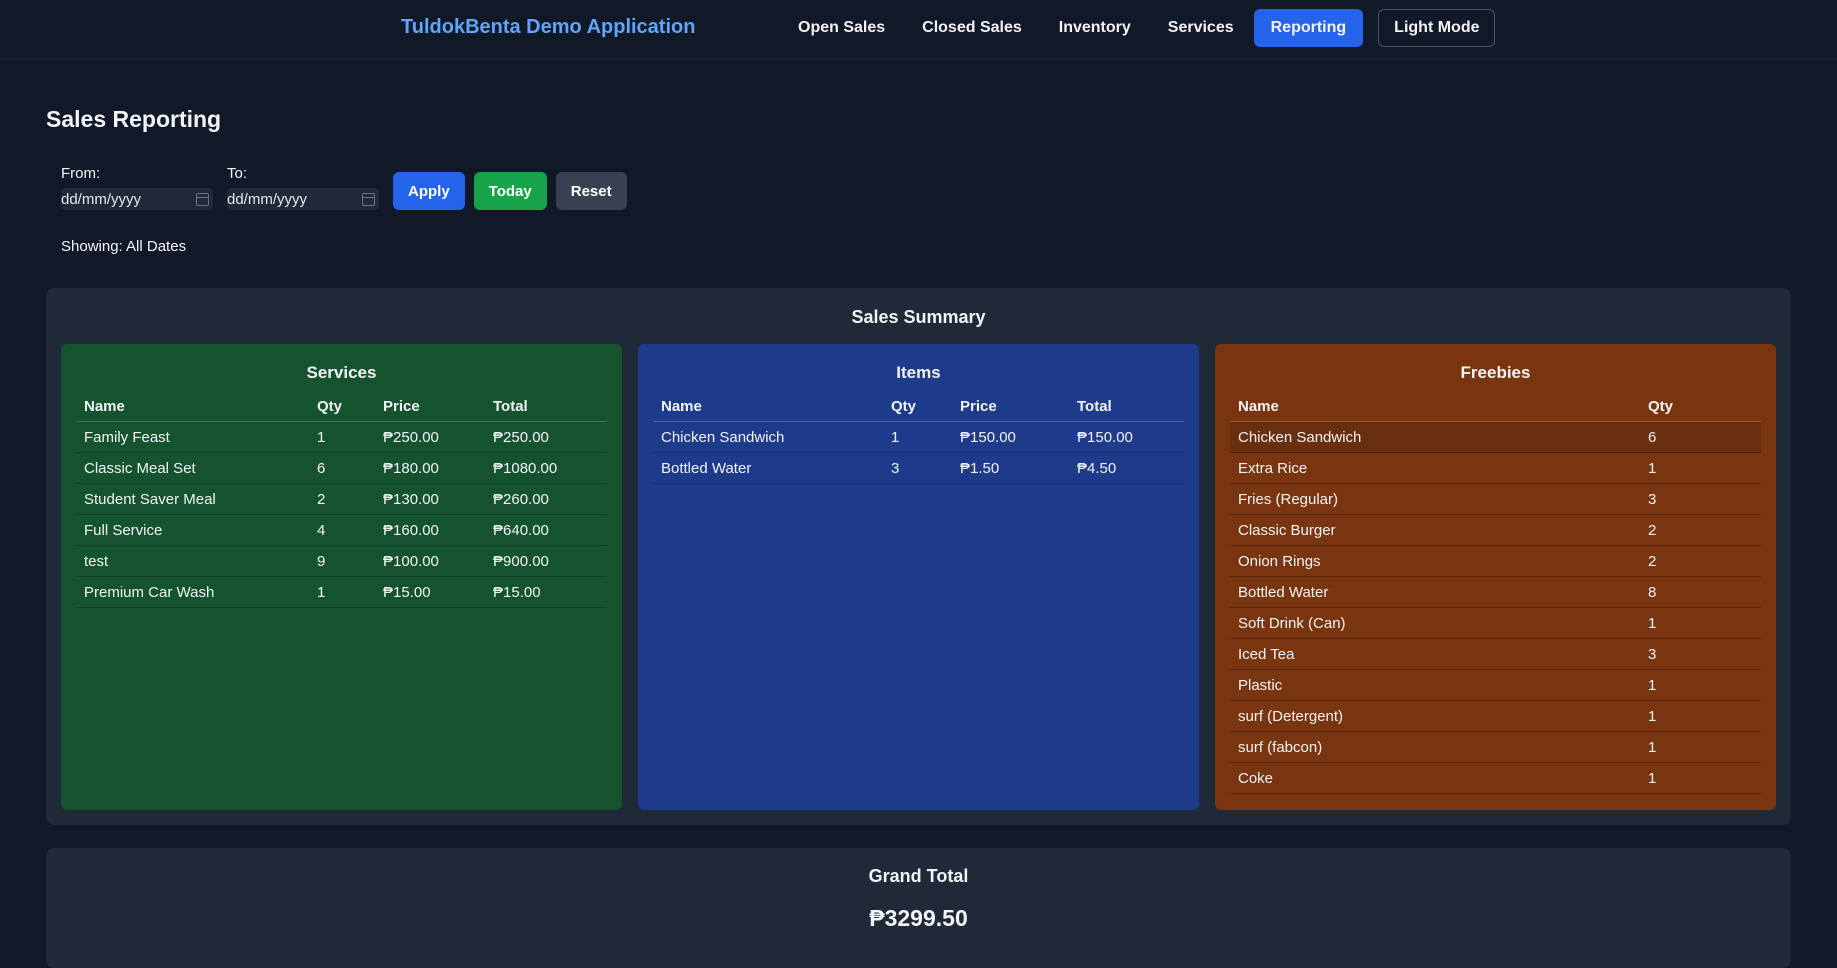 Image resolution: width=1837 pixels, height=968 pixels. I want to click on table-cell: ₱250.00, so click(546, 437).